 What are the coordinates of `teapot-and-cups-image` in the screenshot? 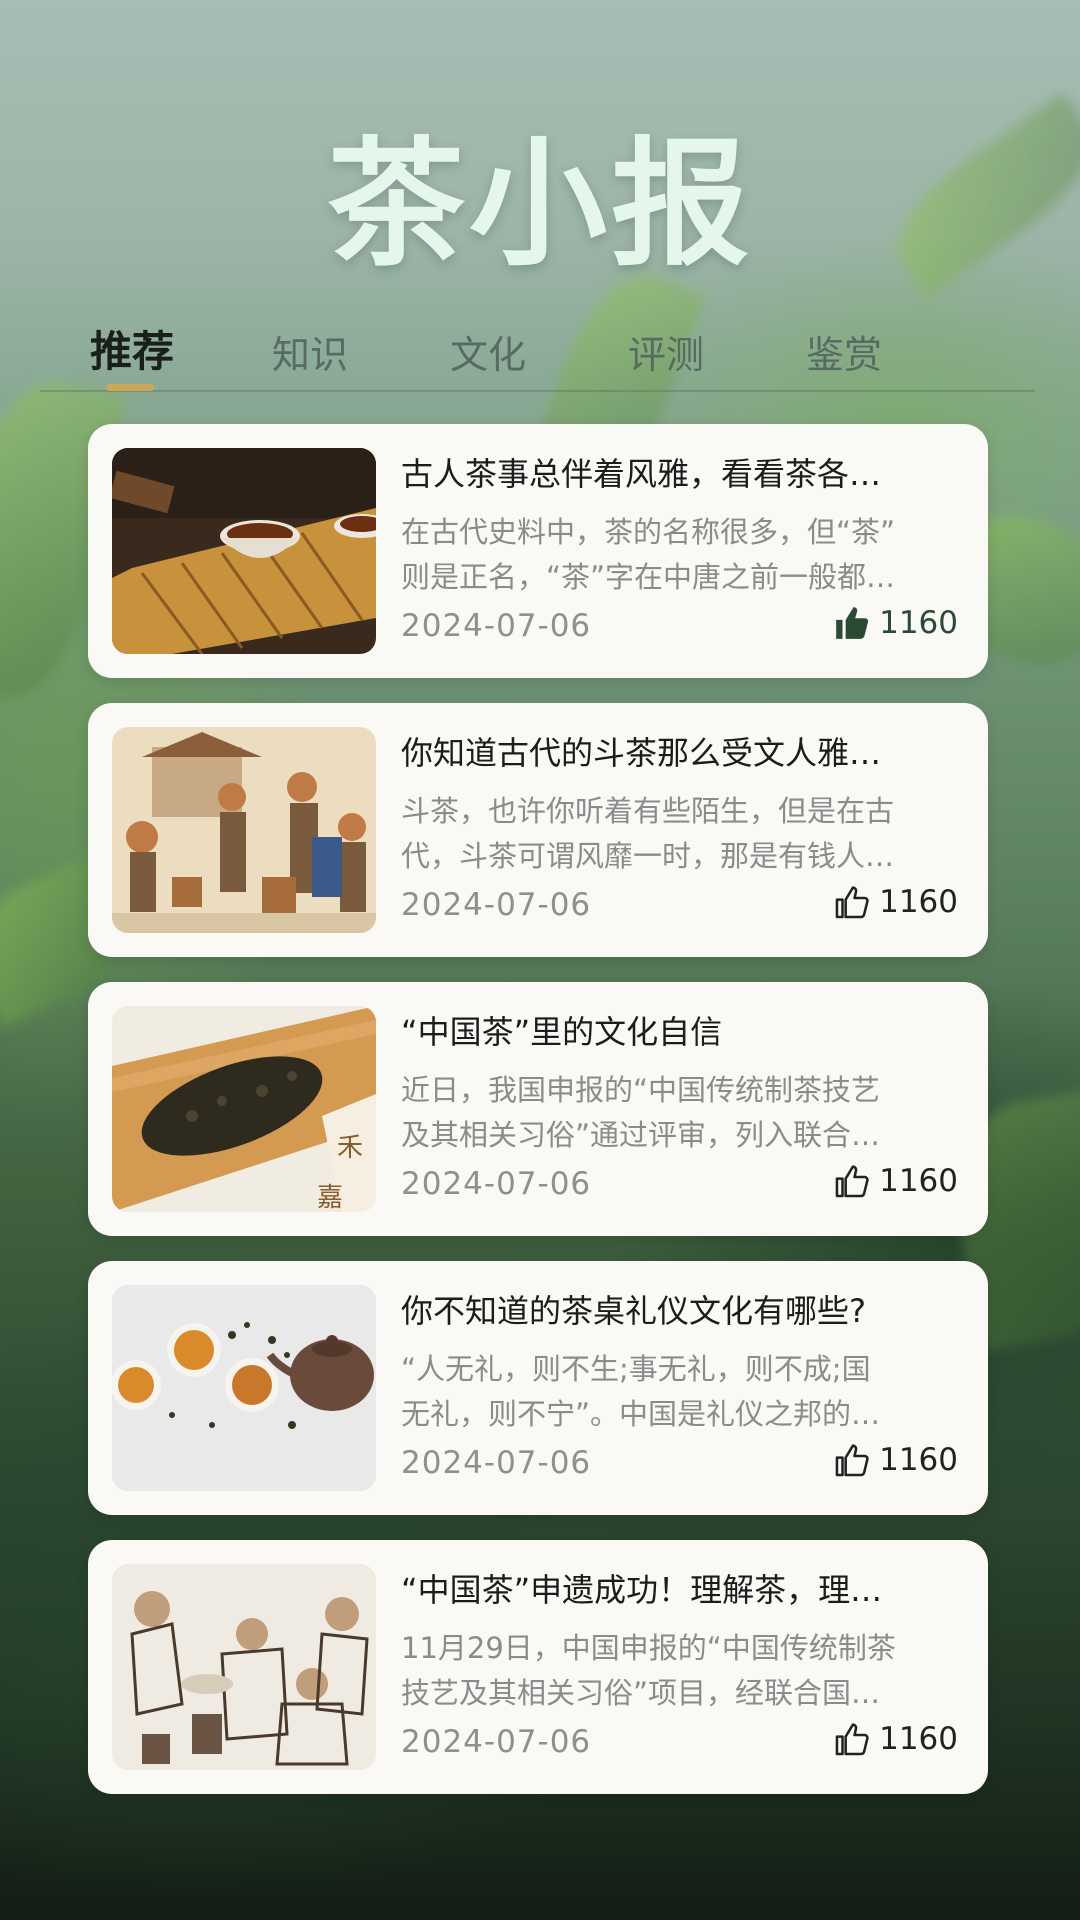 It's located at (244, 1388).